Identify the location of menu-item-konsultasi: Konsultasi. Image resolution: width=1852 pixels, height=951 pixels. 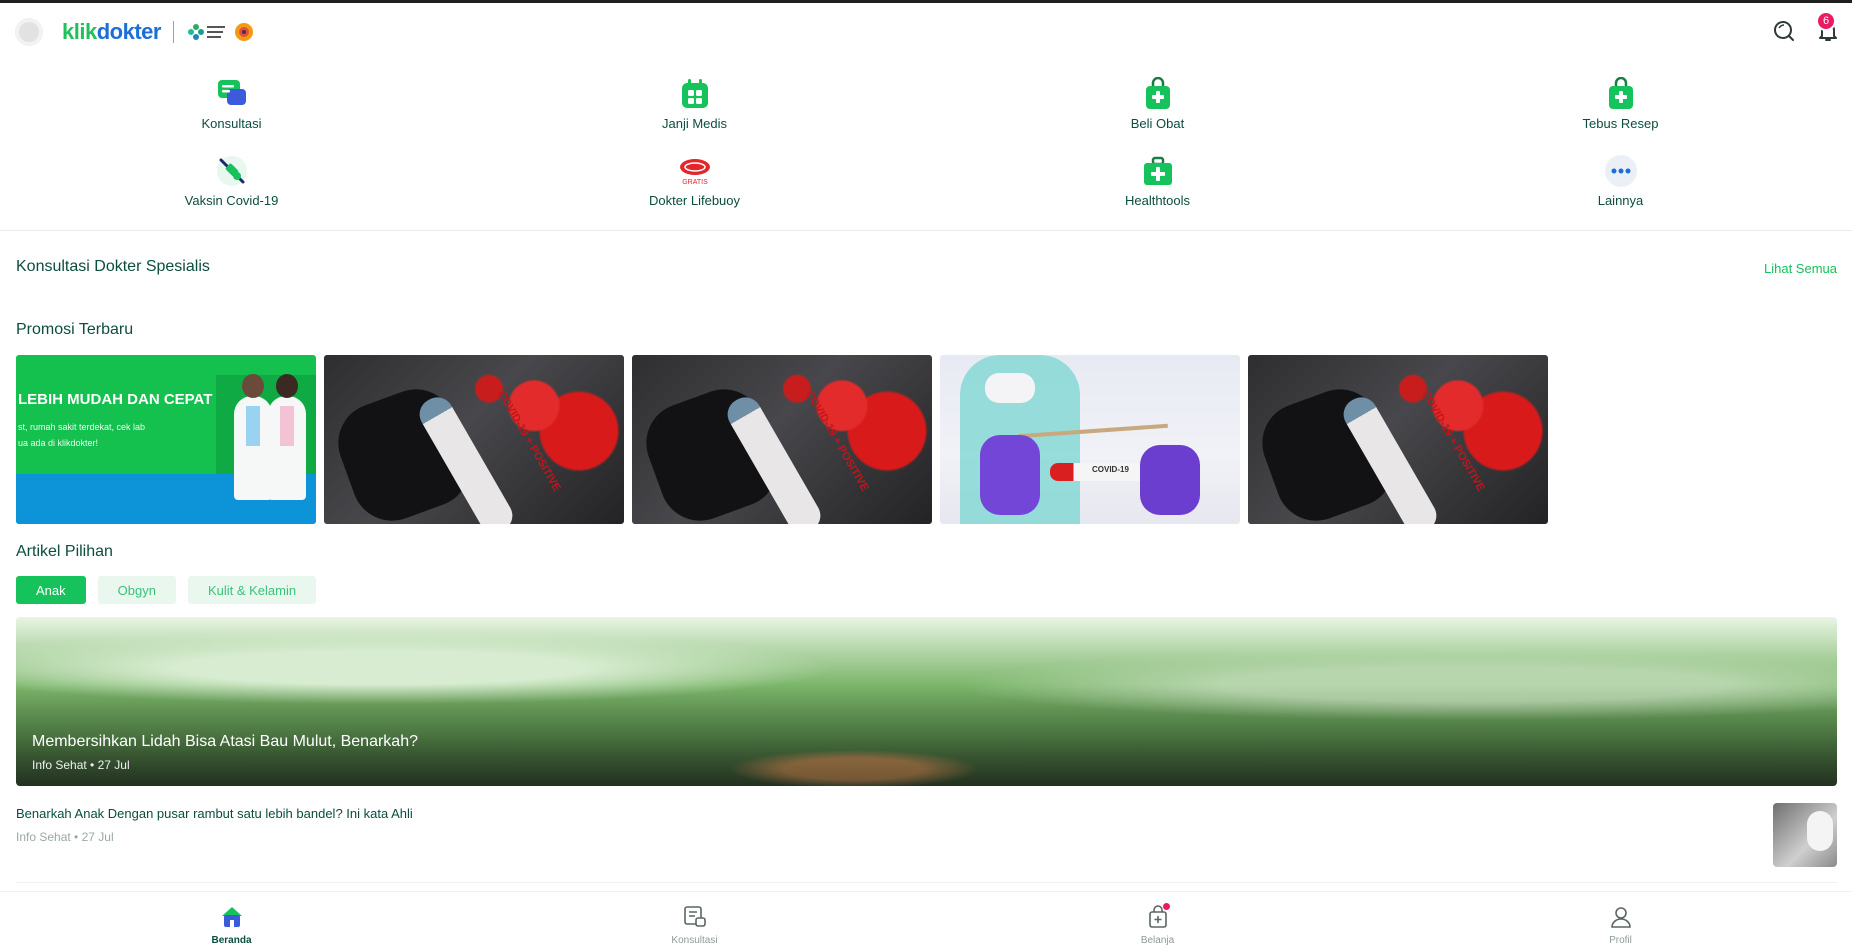
(231, 114).